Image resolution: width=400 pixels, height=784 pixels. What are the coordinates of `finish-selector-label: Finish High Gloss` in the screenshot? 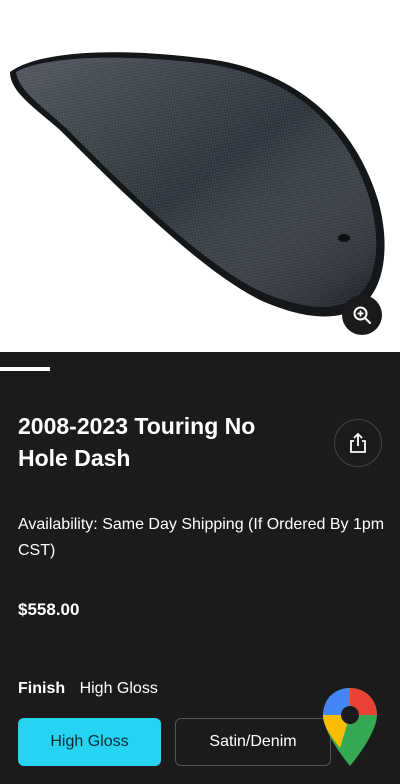 It's located at (88, 689).